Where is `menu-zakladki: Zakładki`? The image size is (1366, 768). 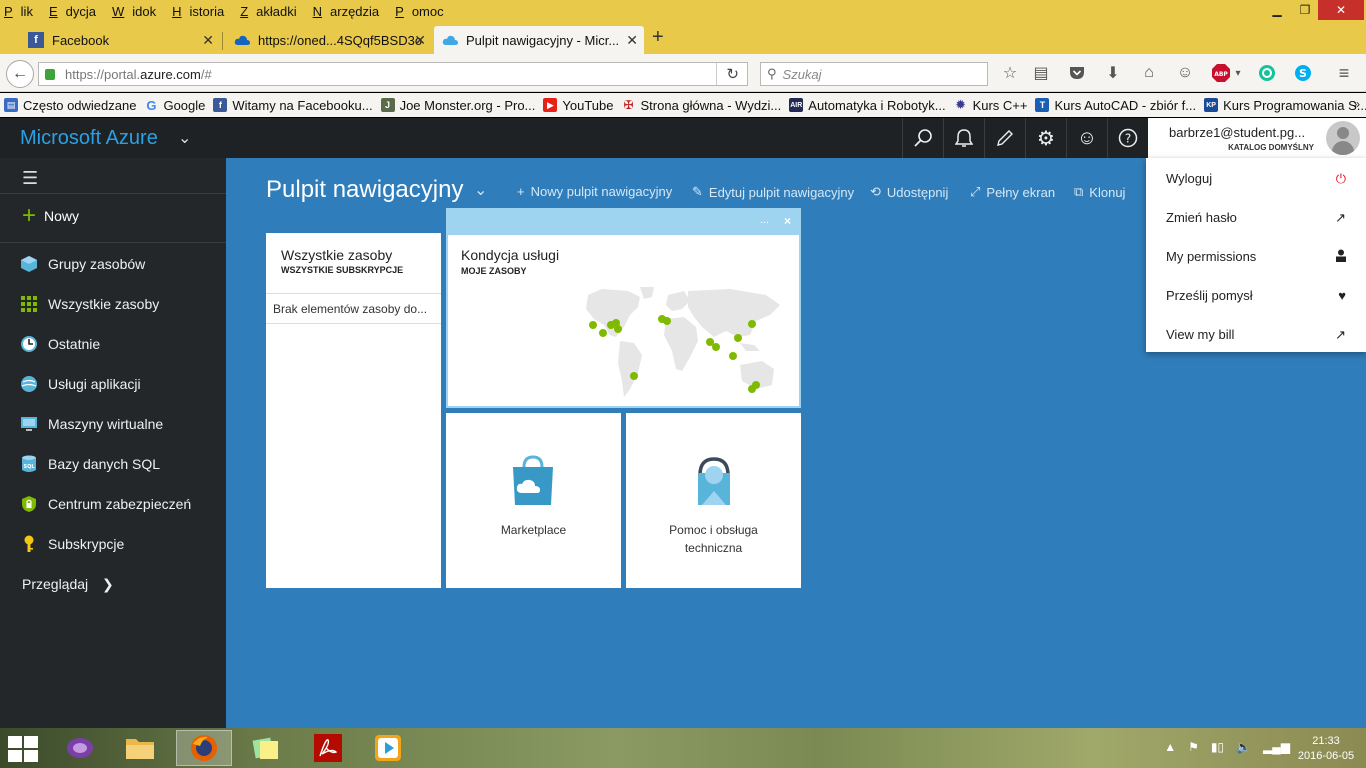
menu-zakladki: Zakładki is located at coordinates (272, 11).